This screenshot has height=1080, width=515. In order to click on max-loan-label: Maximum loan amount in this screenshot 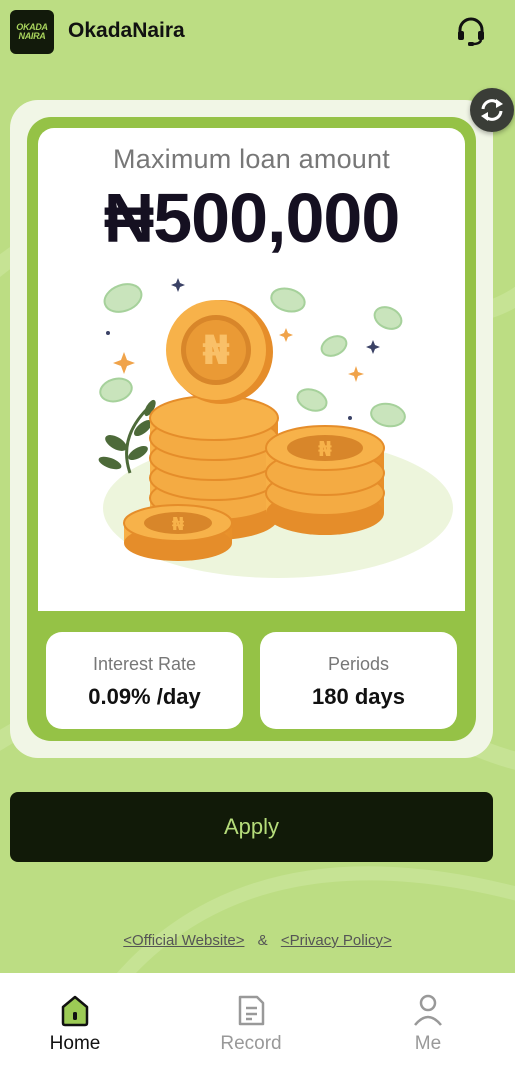, I will do `click(251, 159)`.